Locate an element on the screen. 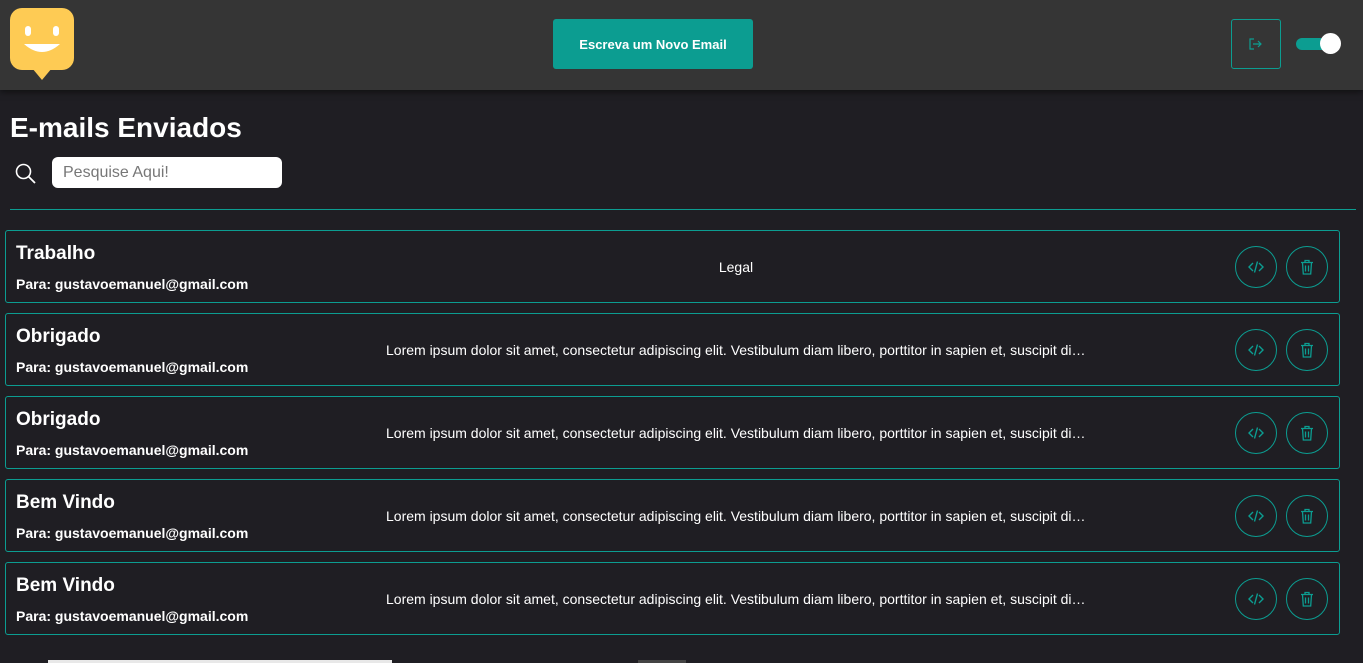 The image size is (1363, 663). toggle-knob is located at coordinates (1330, 43).